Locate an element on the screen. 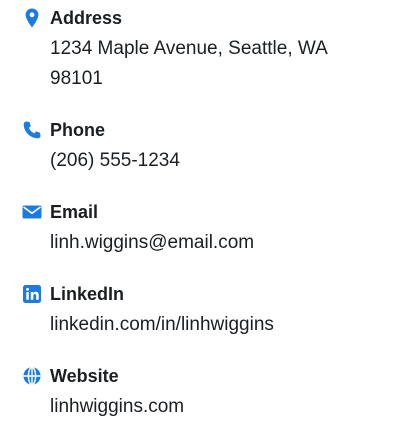 The image size is (396, 422). email-label: Email is located at coordinates (74, 212).